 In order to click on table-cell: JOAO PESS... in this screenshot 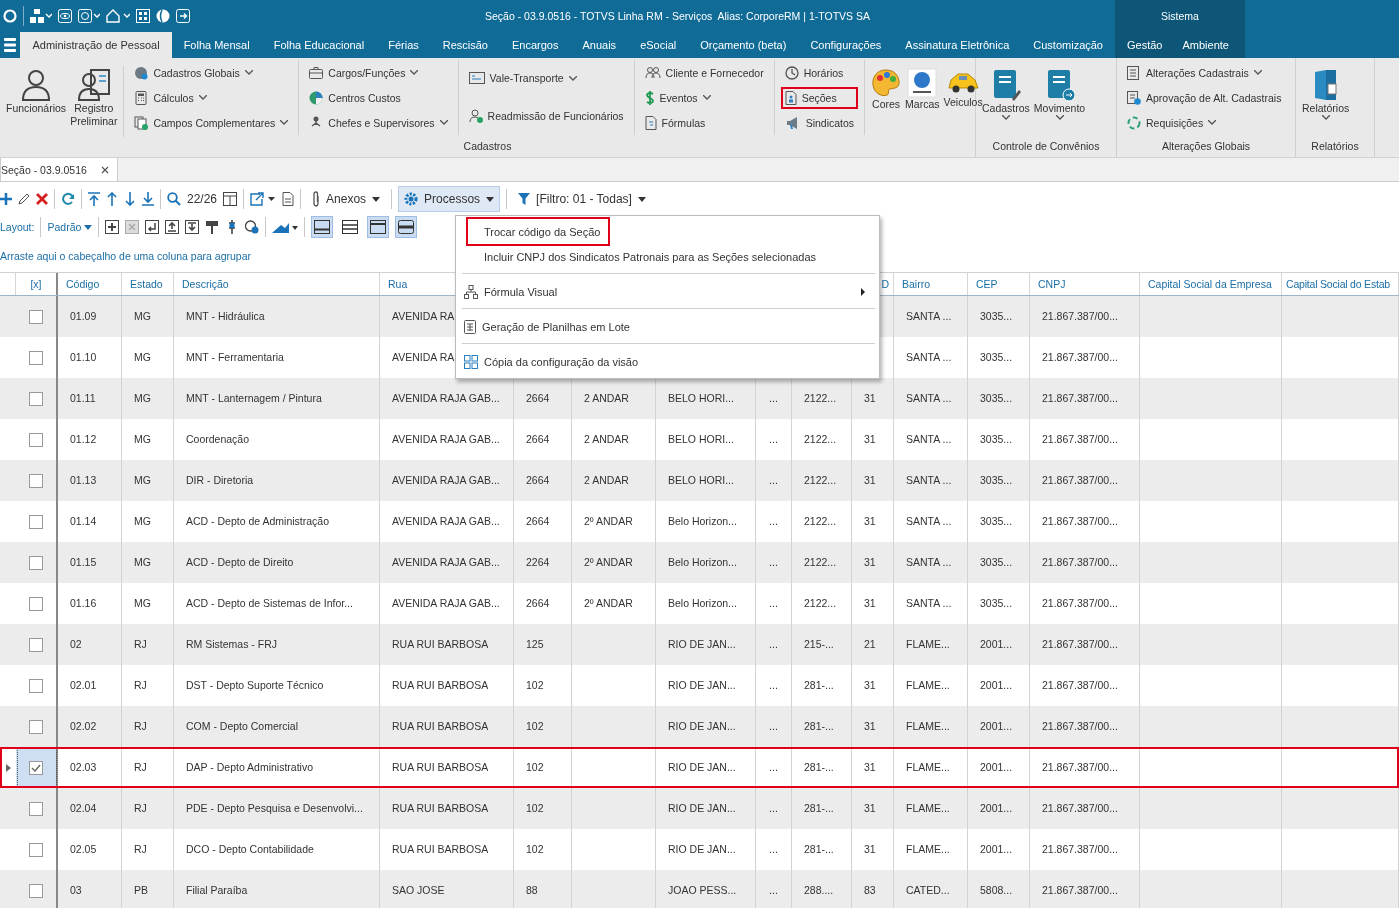, I will do `click(706, 889)`.